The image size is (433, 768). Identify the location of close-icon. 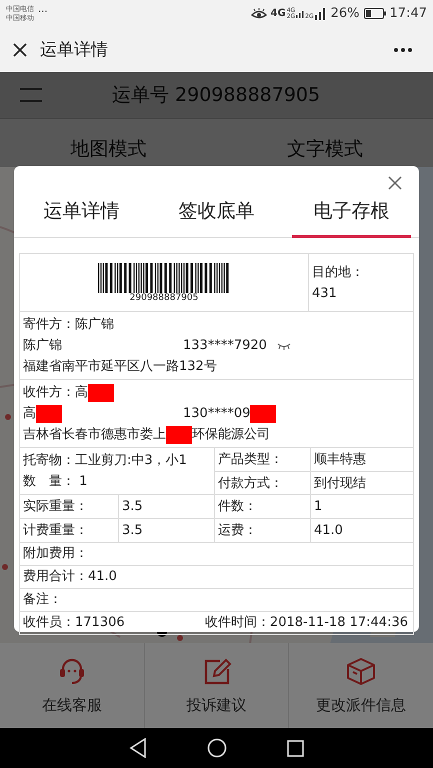
(20, 50).